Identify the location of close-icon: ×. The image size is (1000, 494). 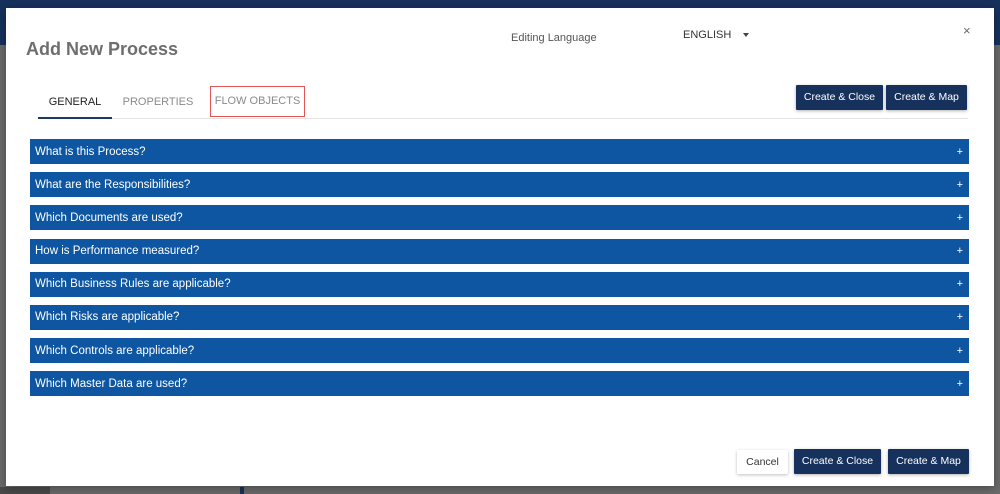
(967, 30).